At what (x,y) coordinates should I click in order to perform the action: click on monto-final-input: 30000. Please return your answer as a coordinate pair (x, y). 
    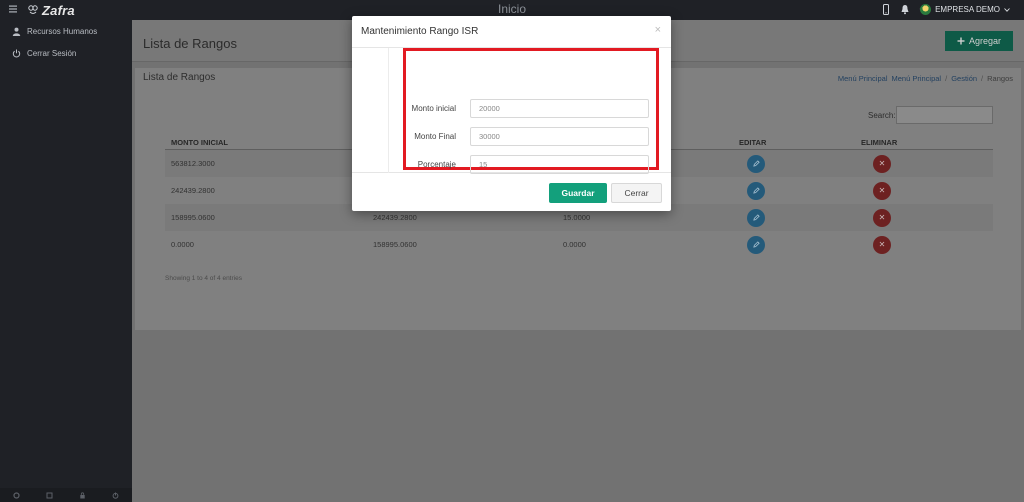
    Looking at the image, I should click on (559, 136).